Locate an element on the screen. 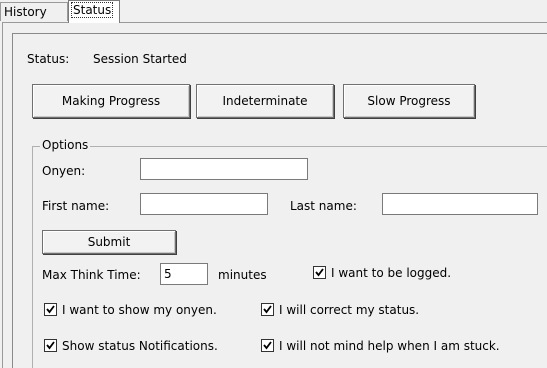 The image size is (547, 368). logged-checkbox is located at coordinates (319, 272).